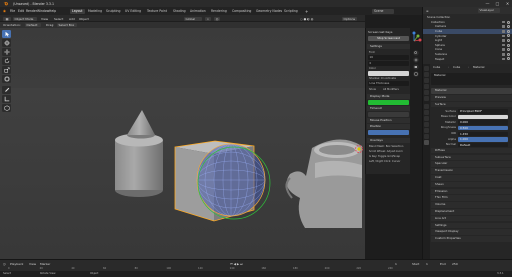 This screenshot has width=512, height=277. Describe the element at coordinates (45, 264) in the screenshot. I see `timeline-menu-marker: Marker` at that location.